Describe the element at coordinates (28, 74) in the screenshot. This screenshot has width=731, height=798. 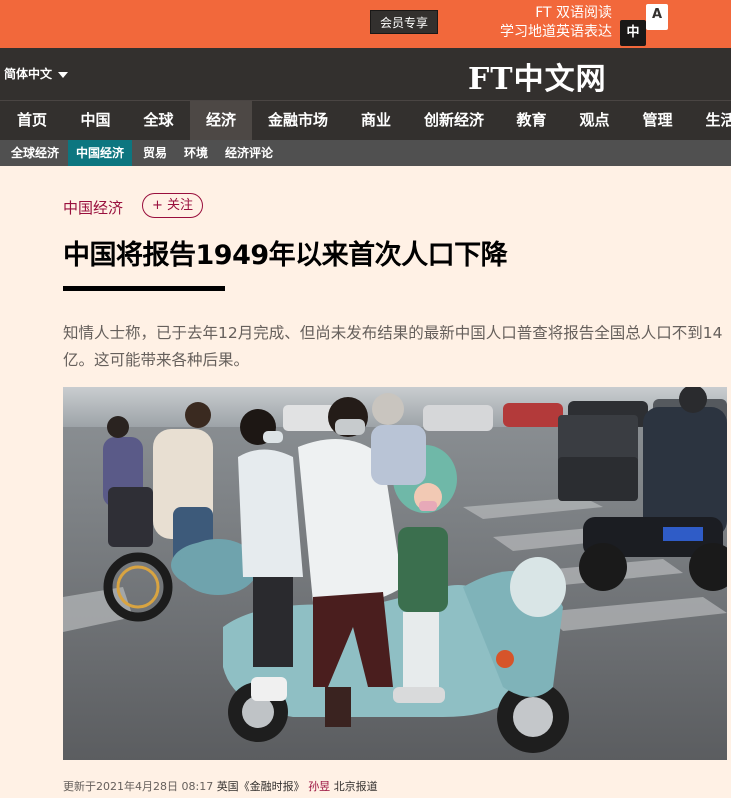
I see `language-label: 简体中文` at that location.